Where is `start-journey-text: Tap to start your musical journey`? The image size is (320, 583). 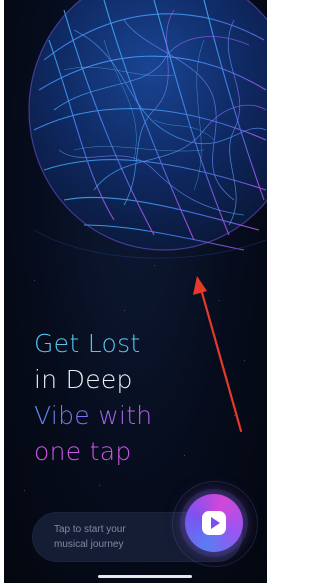
start-journey-text: Tap to start your musical journey is located at coordinates (114, 537).